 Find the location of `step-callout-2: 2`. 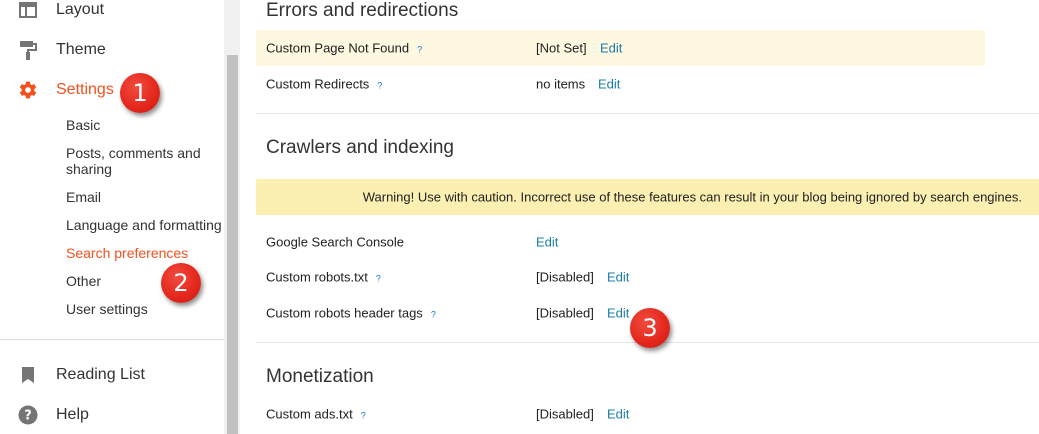

step-callout-2: 2 is located at coordinates (181, 283).